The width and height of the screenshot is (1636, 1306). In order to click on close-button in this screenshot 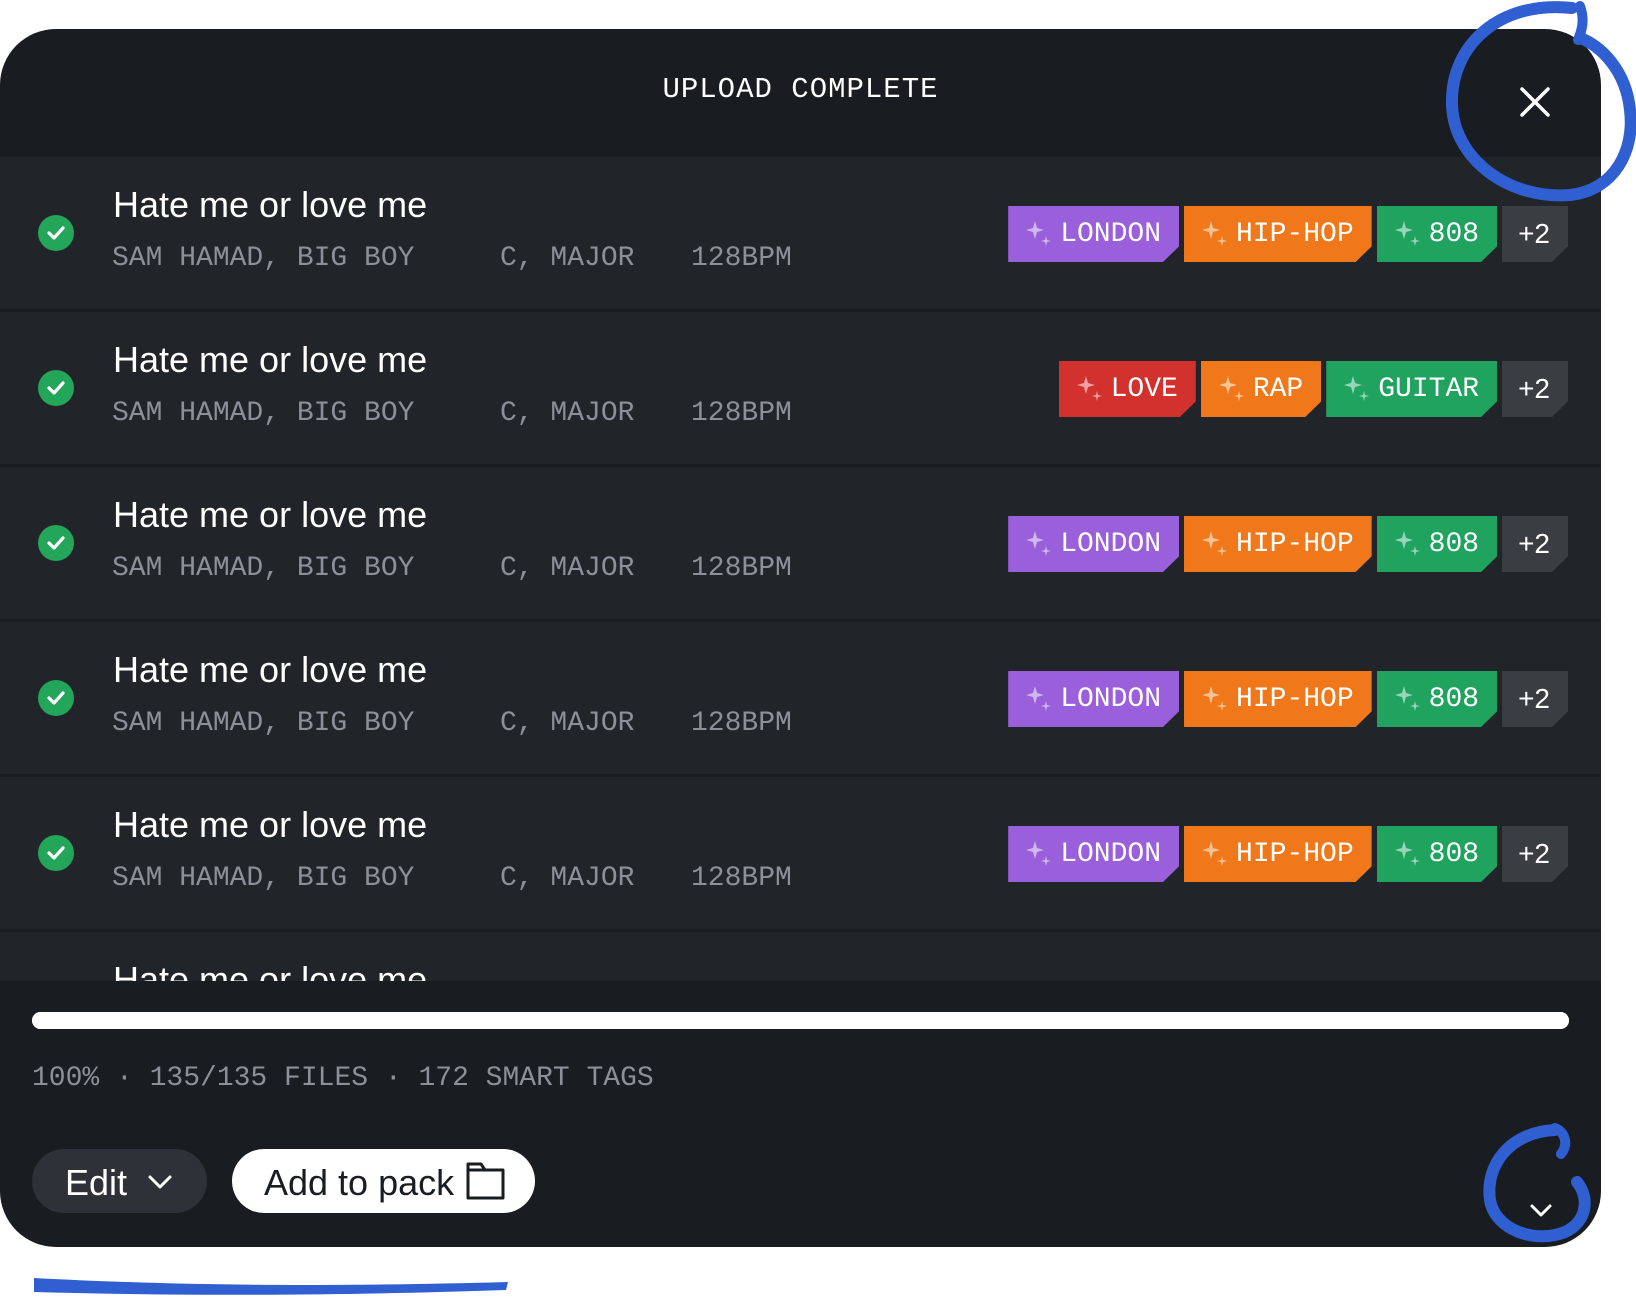, I will do `click(1535, 102)`.